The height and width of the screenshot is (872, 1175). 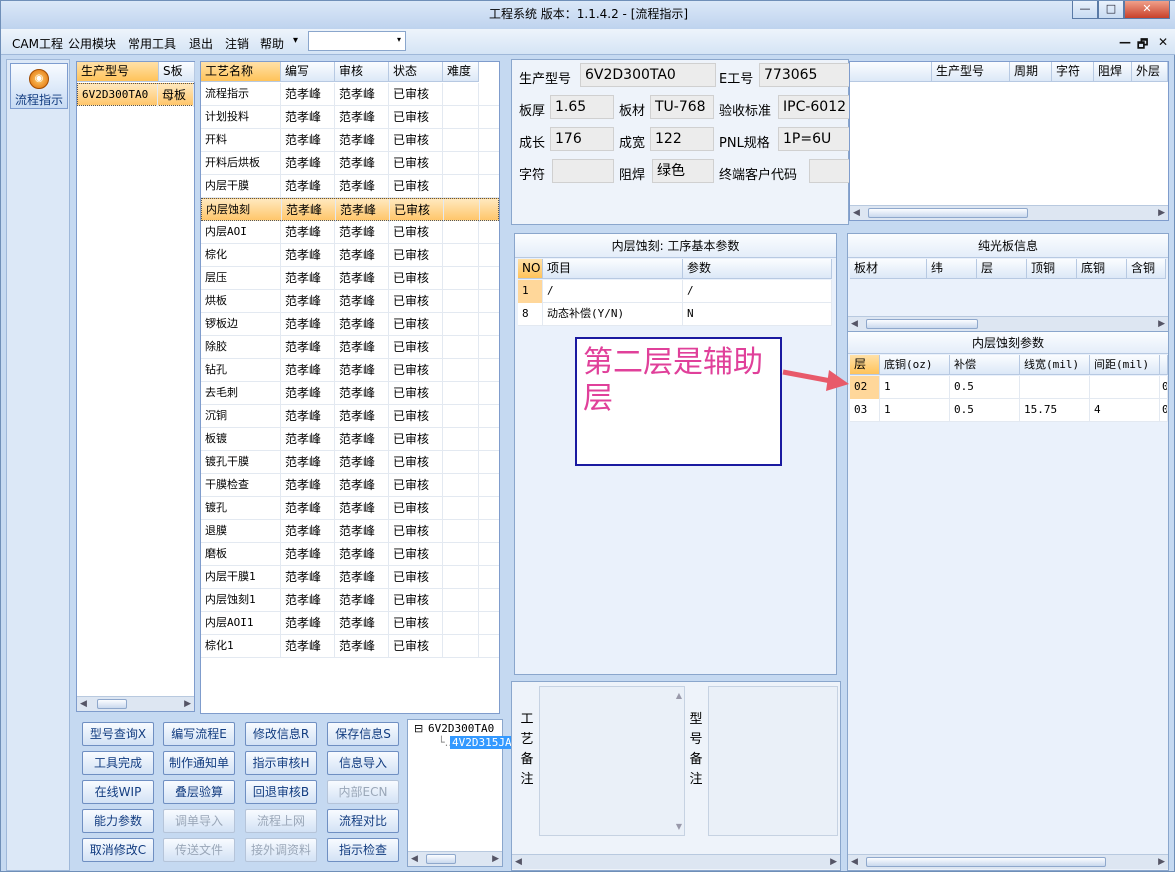 I want to click on col-writer: 编写, so click(x=308, y=72).